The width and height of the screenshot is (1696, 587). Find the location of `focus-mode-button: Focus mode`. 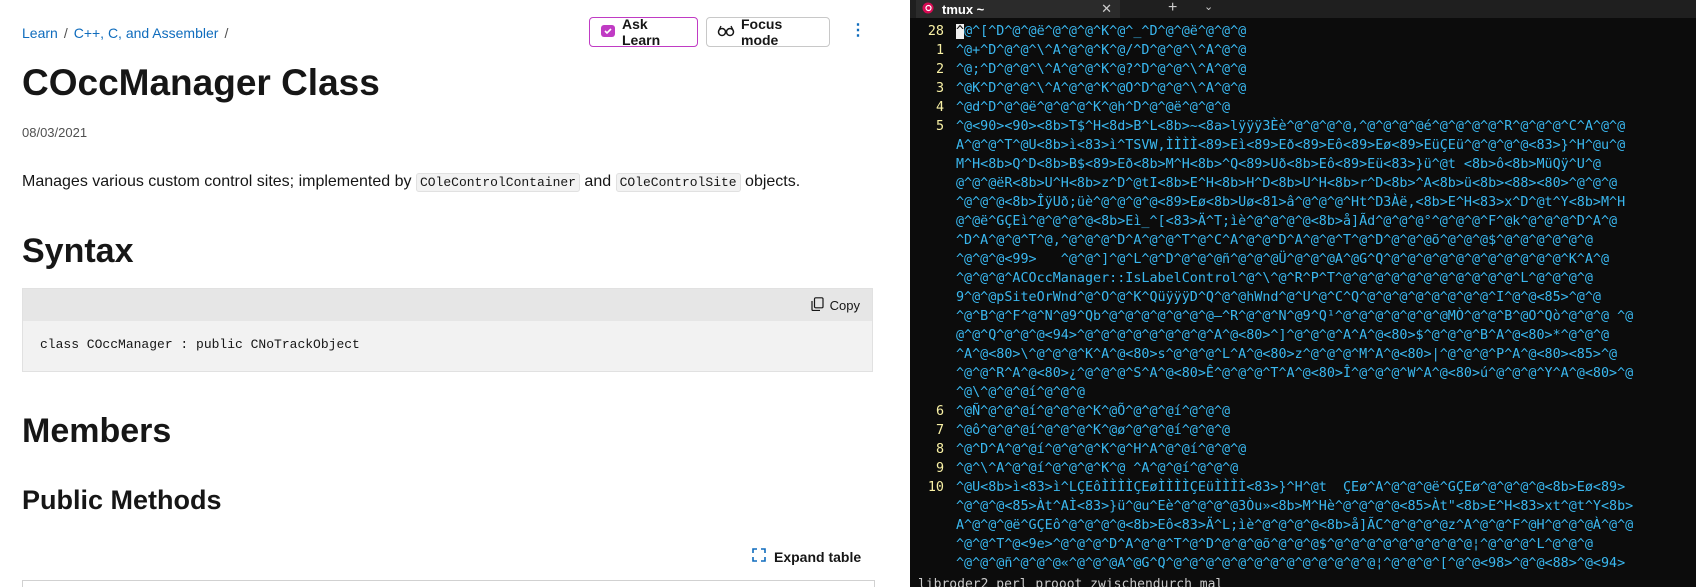

focus-mode-button: Focus mode is located at coordinates (768, 32).